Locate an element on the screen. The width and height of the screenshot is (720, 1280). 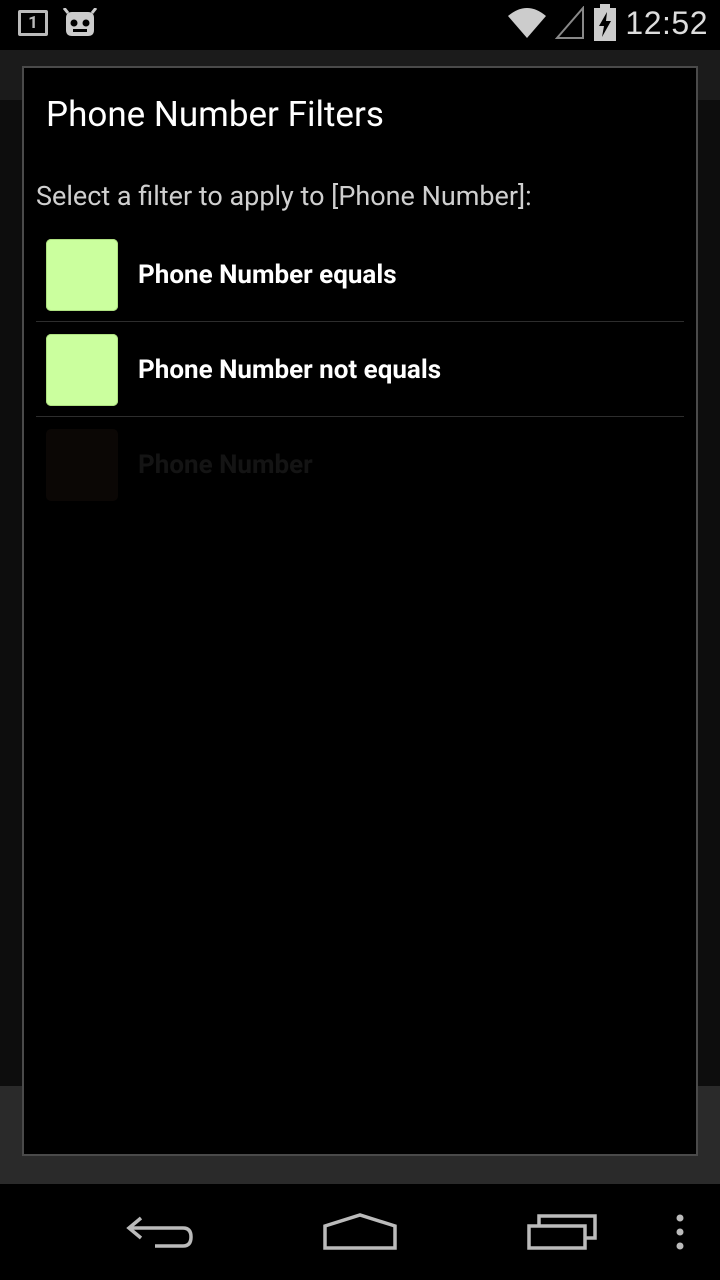
recent-apps-icon is located at coordinates (562, 1232).